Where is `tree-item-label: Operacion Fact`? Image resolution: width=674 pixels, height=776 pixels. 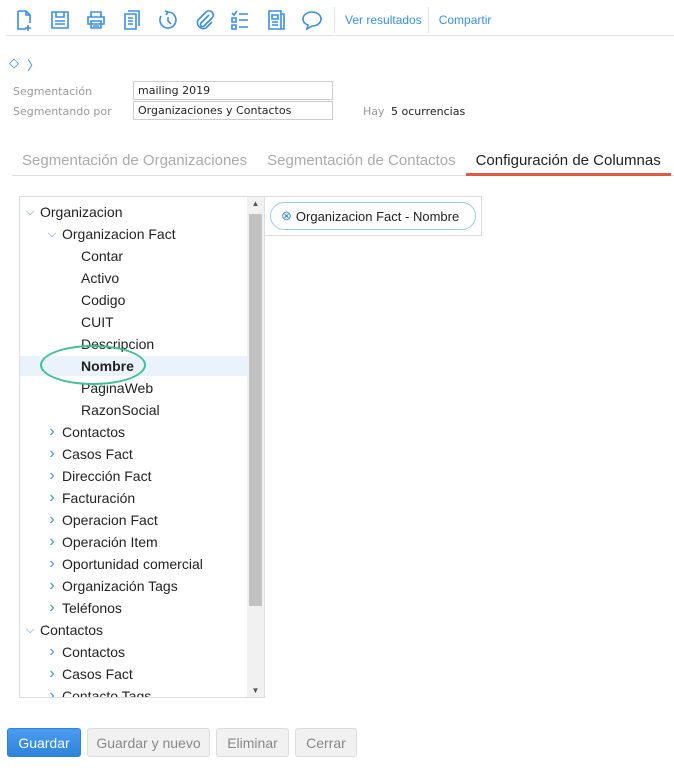
tree-item-label: Operacion Fact is located at coordinates (110, 520).